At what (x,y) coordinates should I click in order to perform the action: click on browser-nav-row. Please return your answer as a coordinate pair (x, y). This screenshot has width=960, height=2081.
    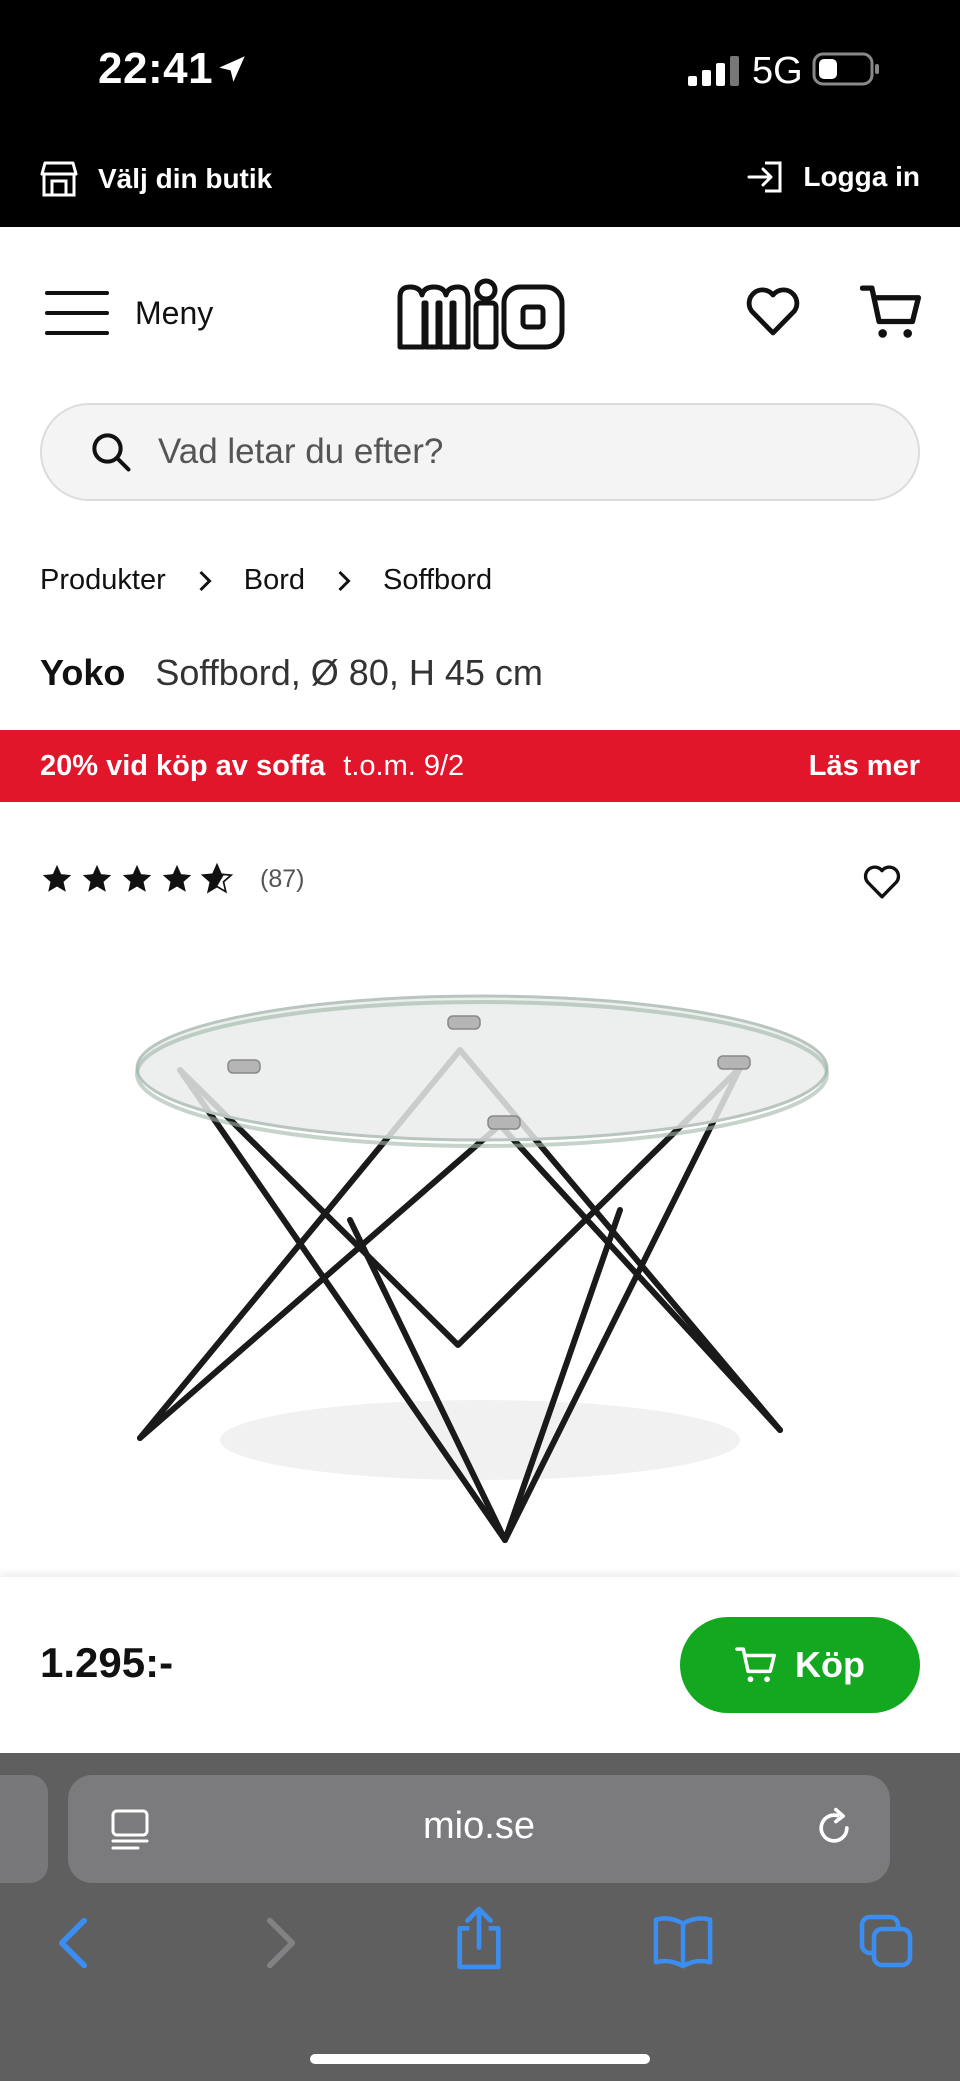
    Looking at the image, I should click on (480, 1949).